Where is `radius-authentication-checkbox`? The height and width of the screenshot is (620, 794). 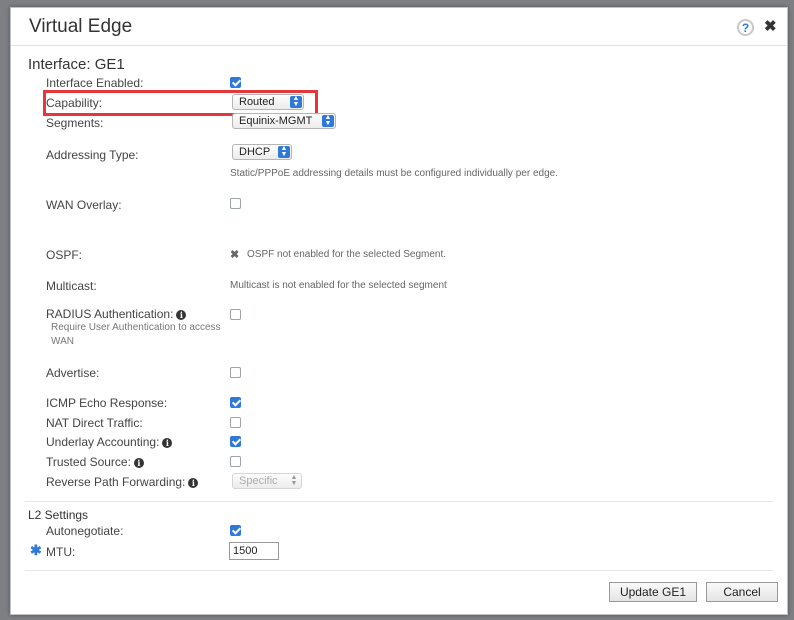
radius-authentication-checkbox is located at coordinates (235, 314).